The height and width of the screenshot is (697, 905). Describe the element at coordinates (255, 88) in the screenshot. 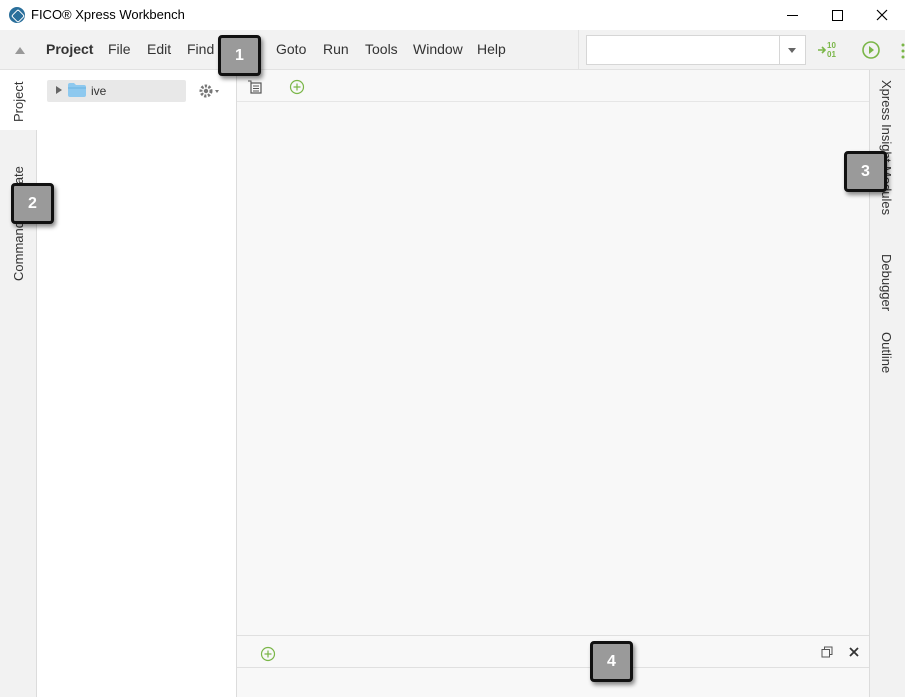

I see `list-icon` at that location.